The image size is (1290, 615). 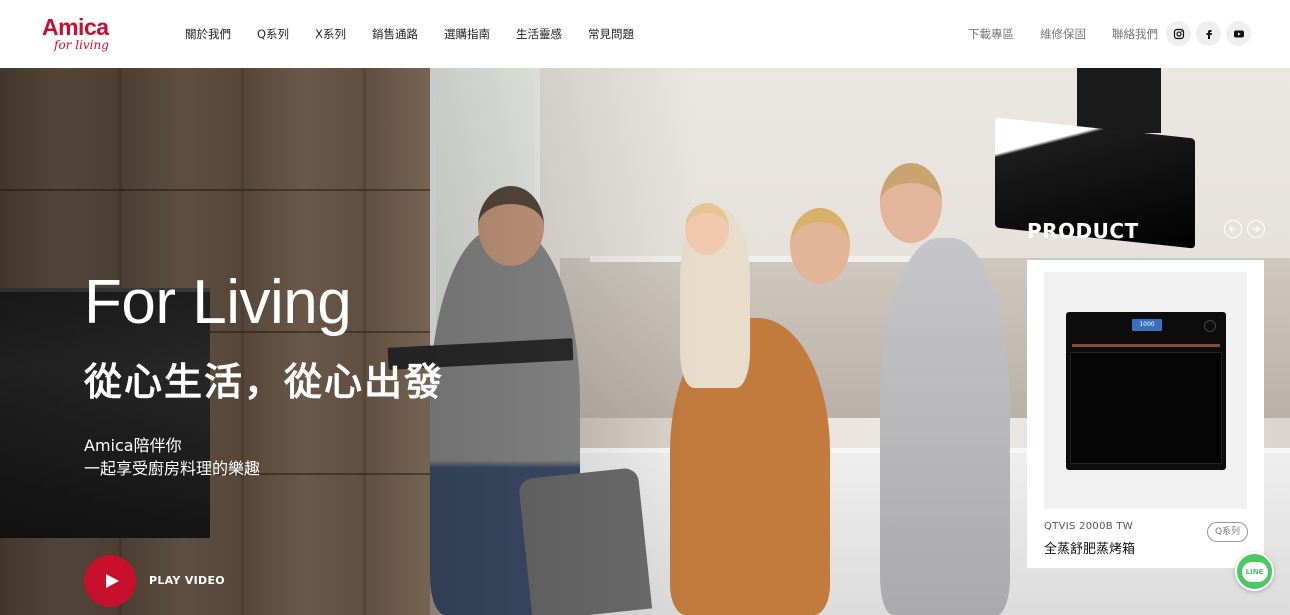 I want to click on nav-item-q-series: Q系列, so click(x=273, y=34).